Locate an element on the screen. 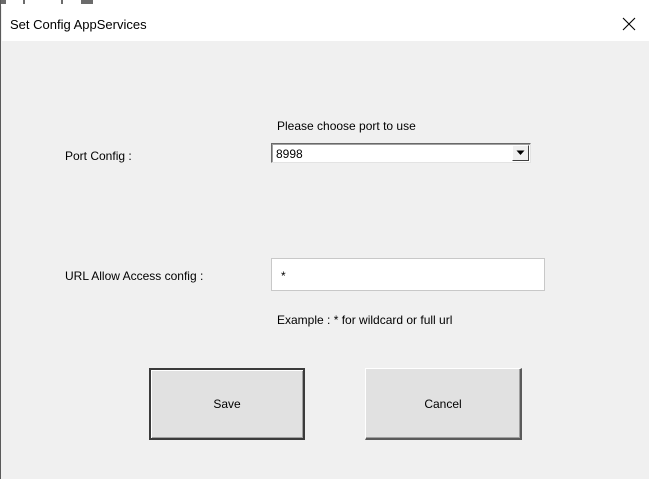  port-hint-label: Please choose port to use is located at coordinates (346, 126).